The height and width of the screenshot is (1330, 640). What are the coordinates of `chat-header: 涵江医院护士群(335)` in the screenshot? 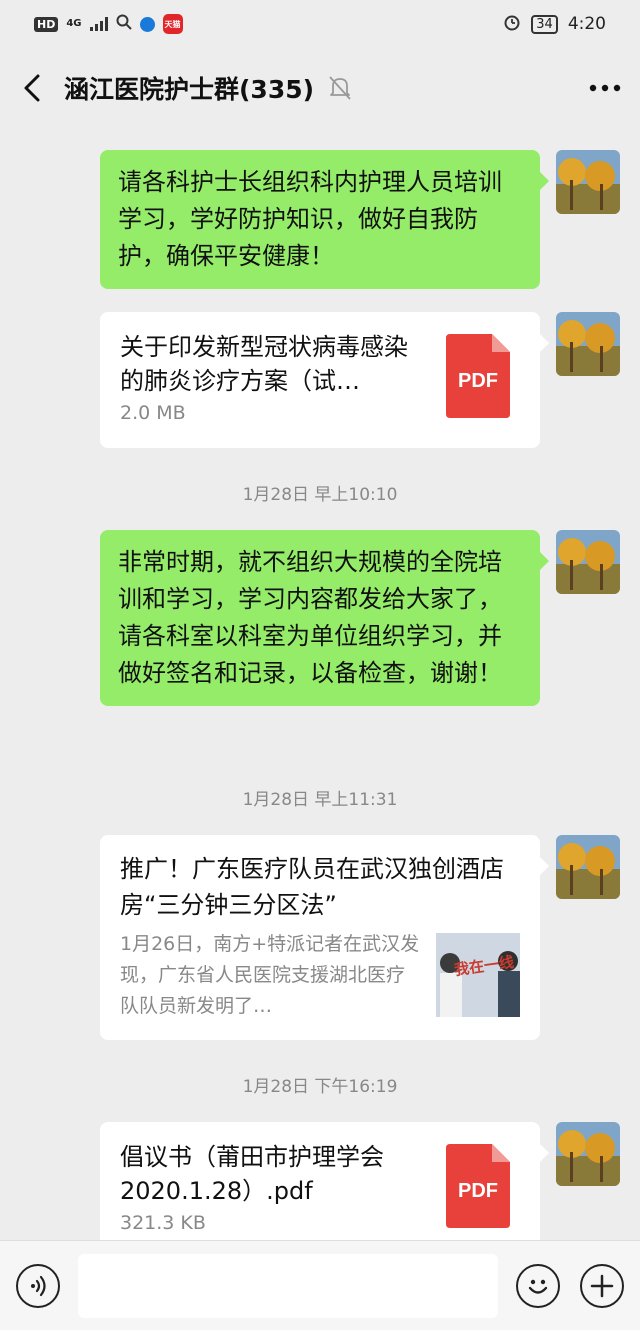 It's located at (320, 88).